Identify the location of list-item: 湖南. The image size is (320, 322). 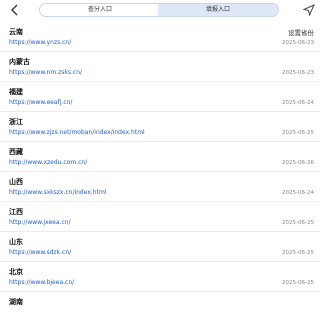
(160, 307).